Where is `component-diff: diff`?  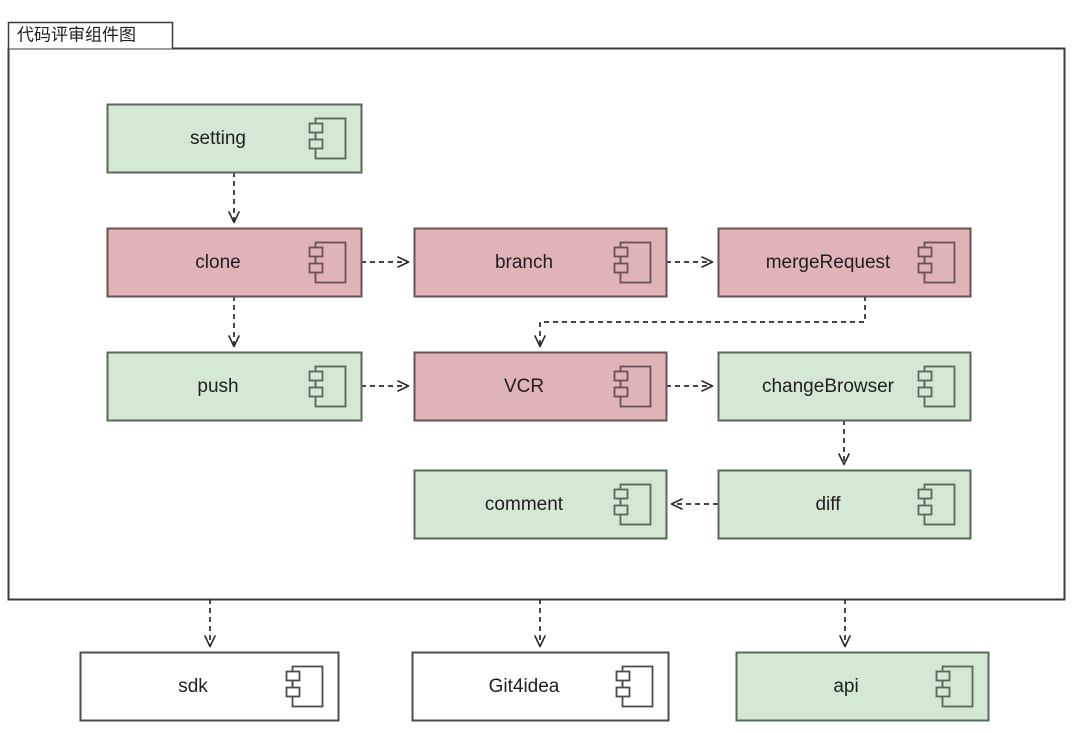
component-diff: diff is located at coordinates (844, 504).